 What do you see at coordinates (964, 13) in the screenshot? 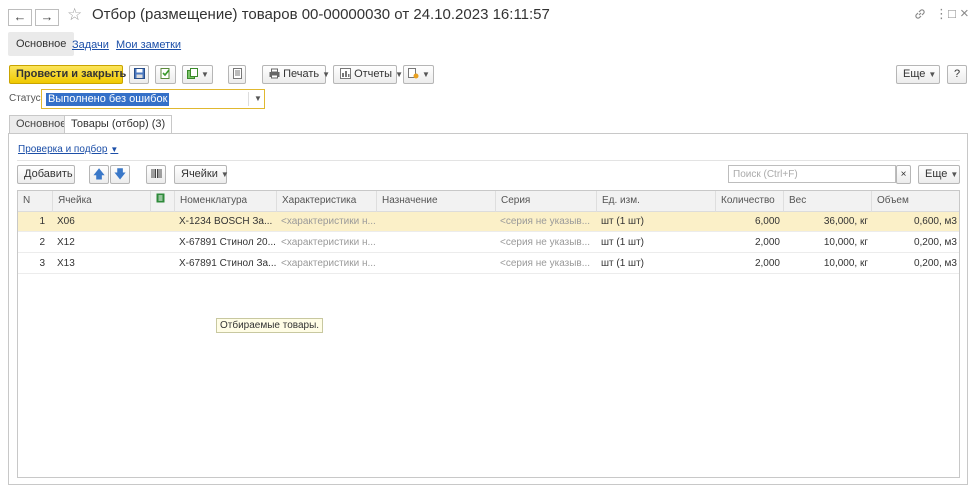
I see `close-icon: ×` at bounding box center [964, 13].